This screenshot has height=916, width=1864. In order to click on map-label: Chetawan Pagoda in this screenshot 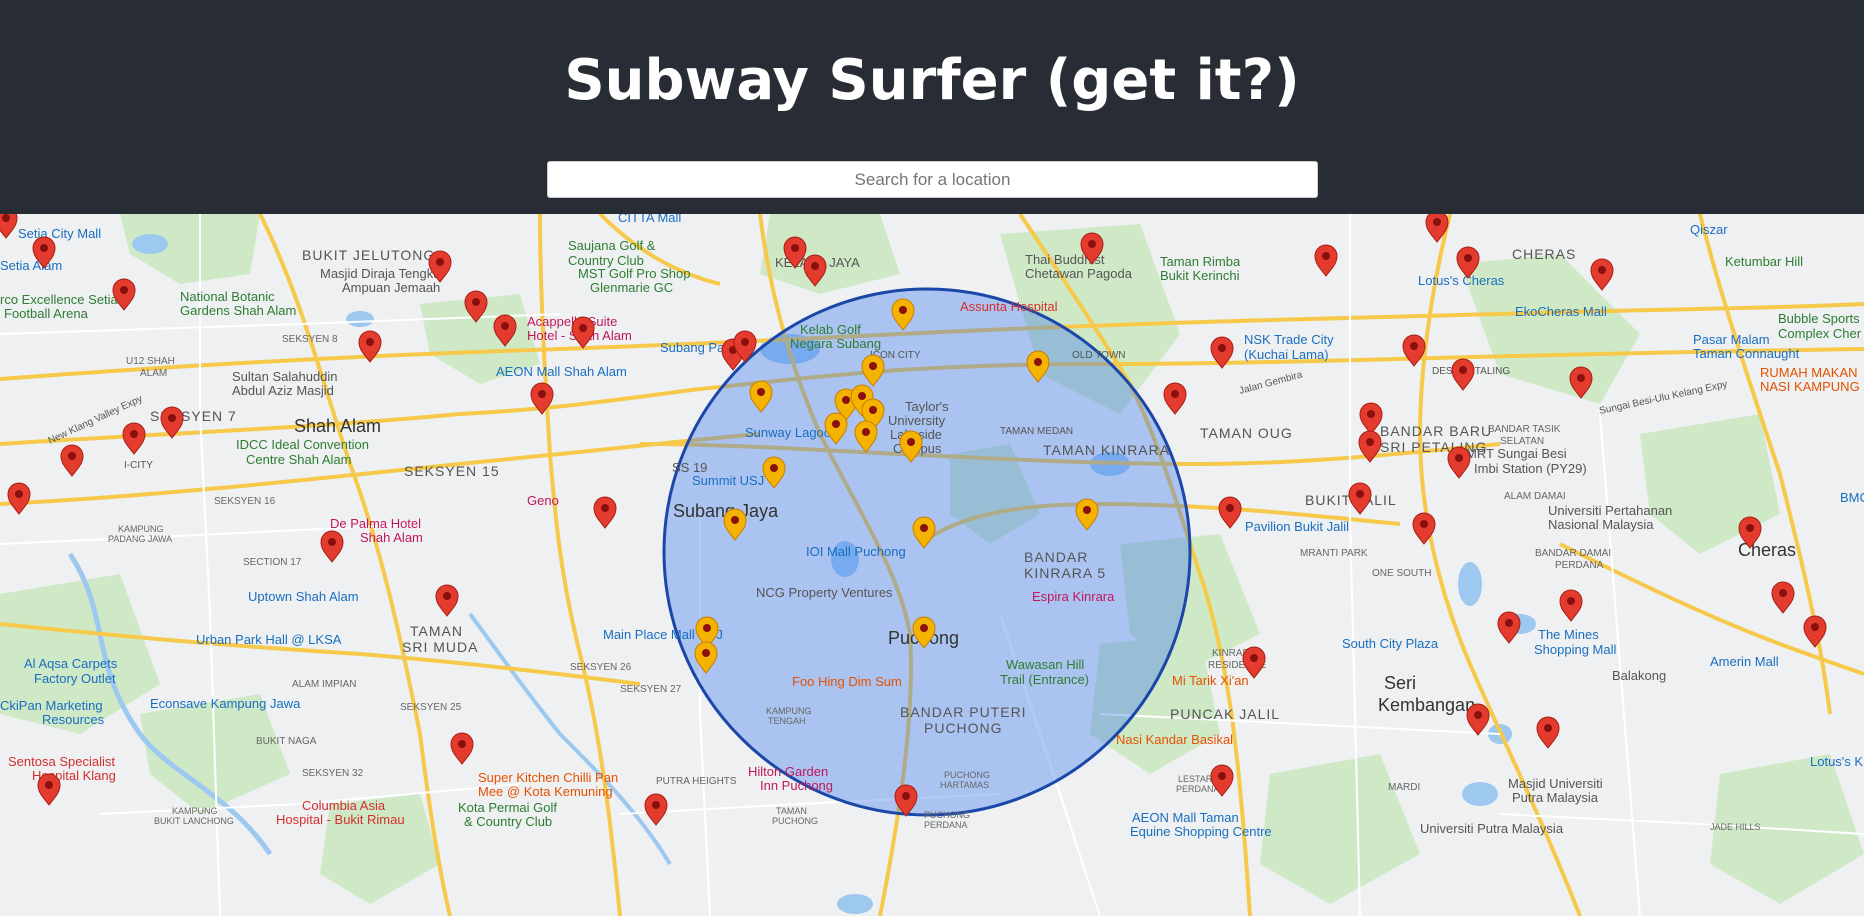, I will do `click(1079, 273)`.